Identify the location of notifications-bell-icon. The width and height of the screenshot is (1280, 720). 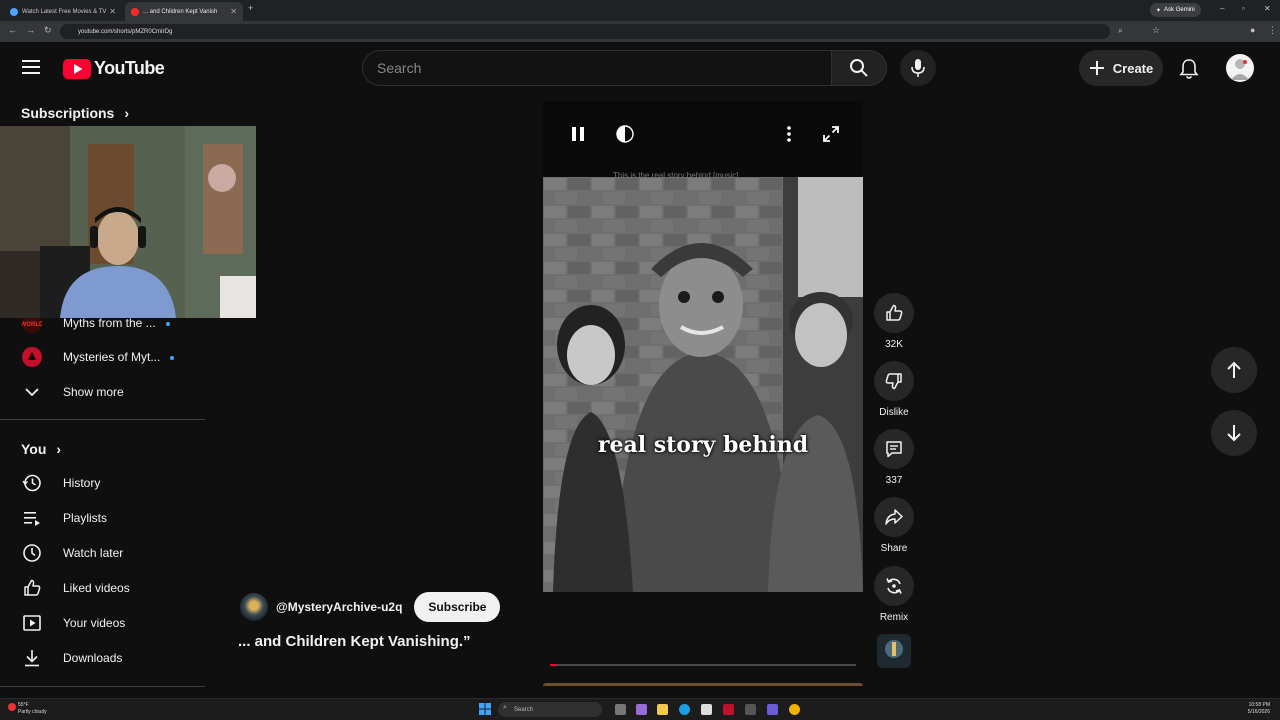
(1189, 69).